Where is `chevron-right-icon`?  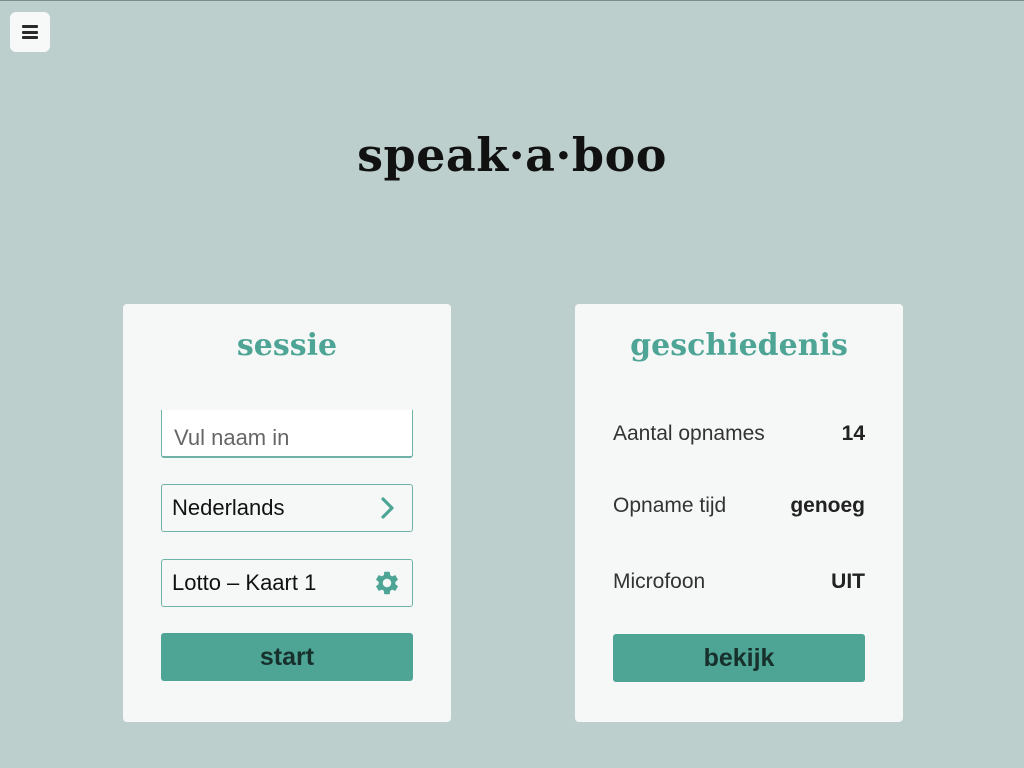
chevron-right-icon is located at coordinates (387, 508).